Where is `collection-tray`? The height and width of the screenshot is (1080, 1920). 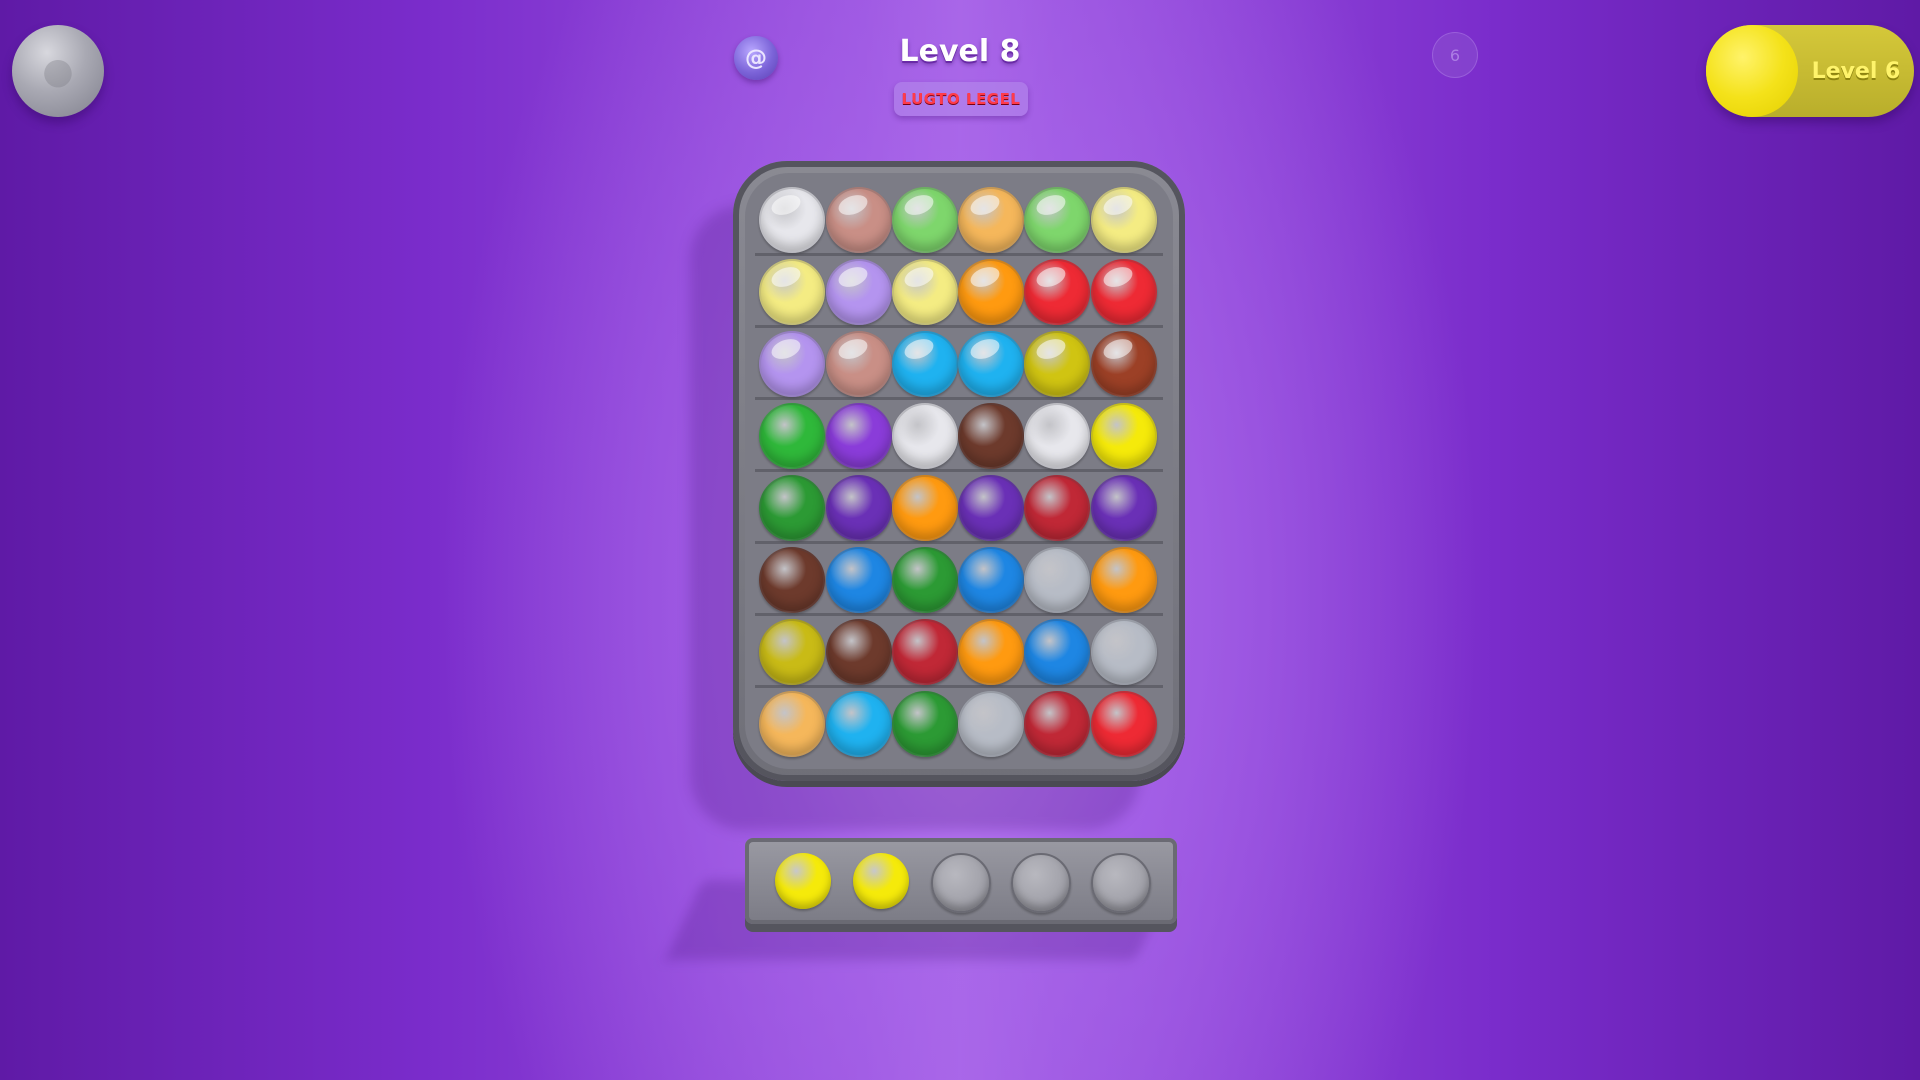
collection-tray is located at coordinates (961, 881).